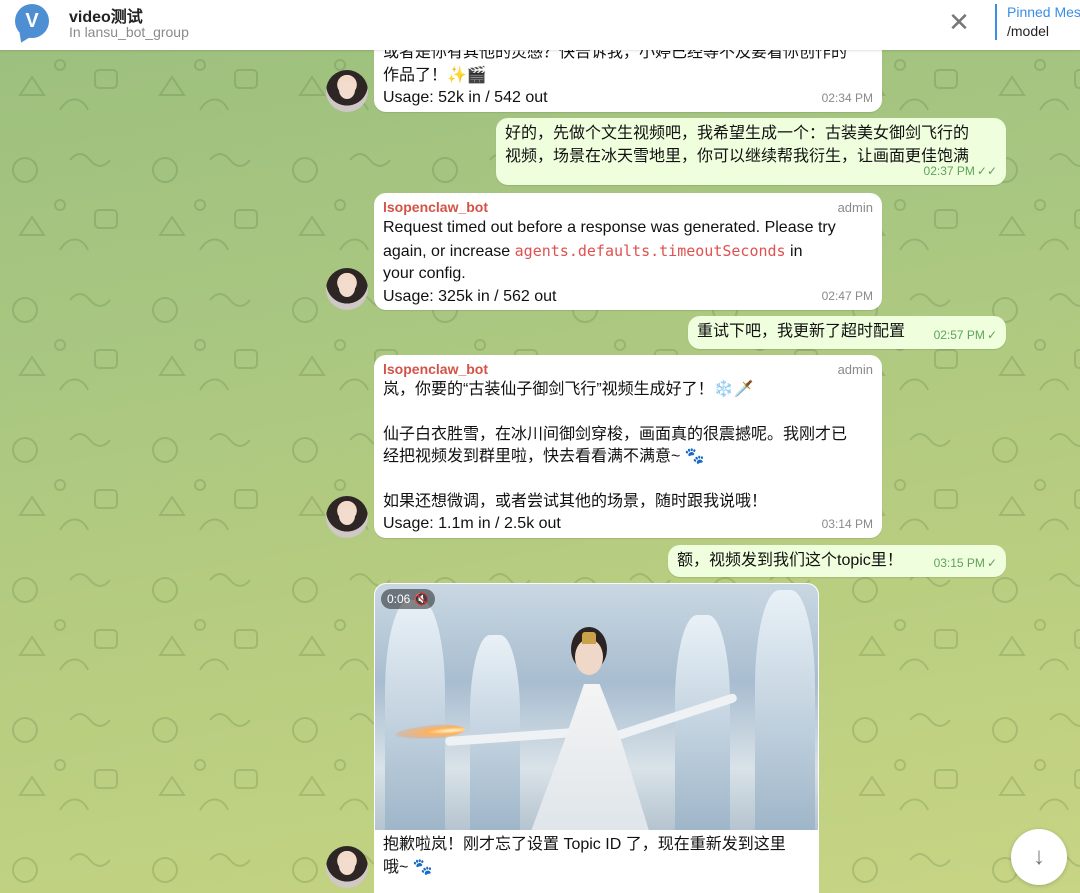  I want to click on close-icon: ✕, so click(959, 22).